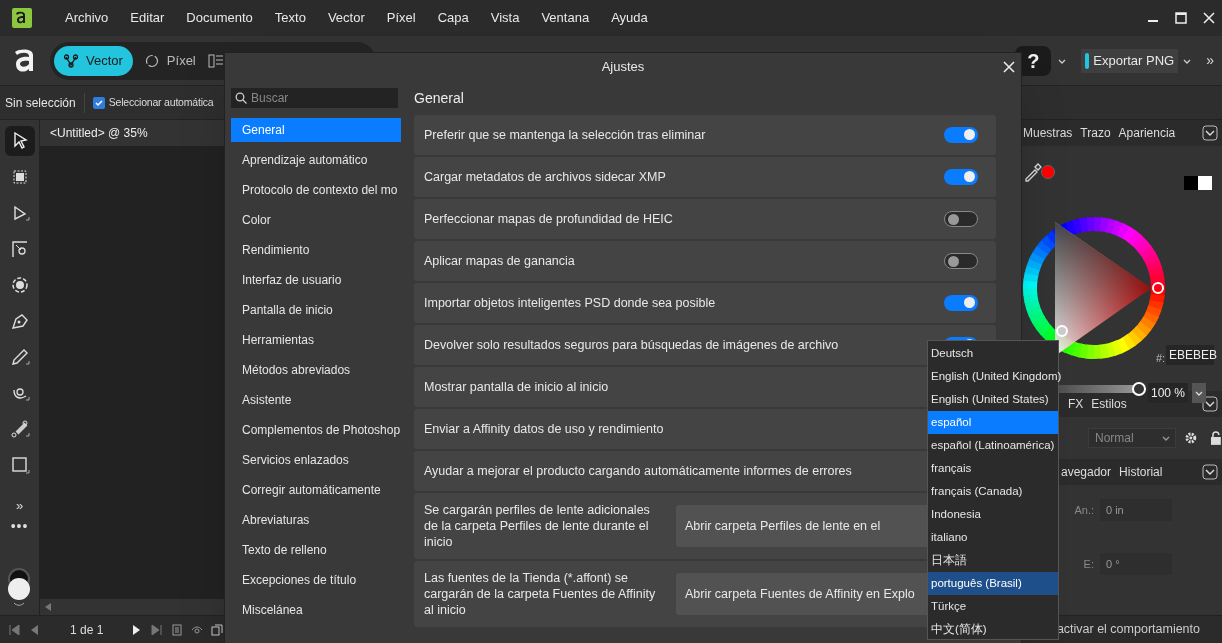 This screenshot has width=1222, height=643. Describe the element at coordinates (631, 345) in the screenshot. I see `setting-label: Devolver solo resultados seguros para búsquedas de imágenes de archivo` at that location.